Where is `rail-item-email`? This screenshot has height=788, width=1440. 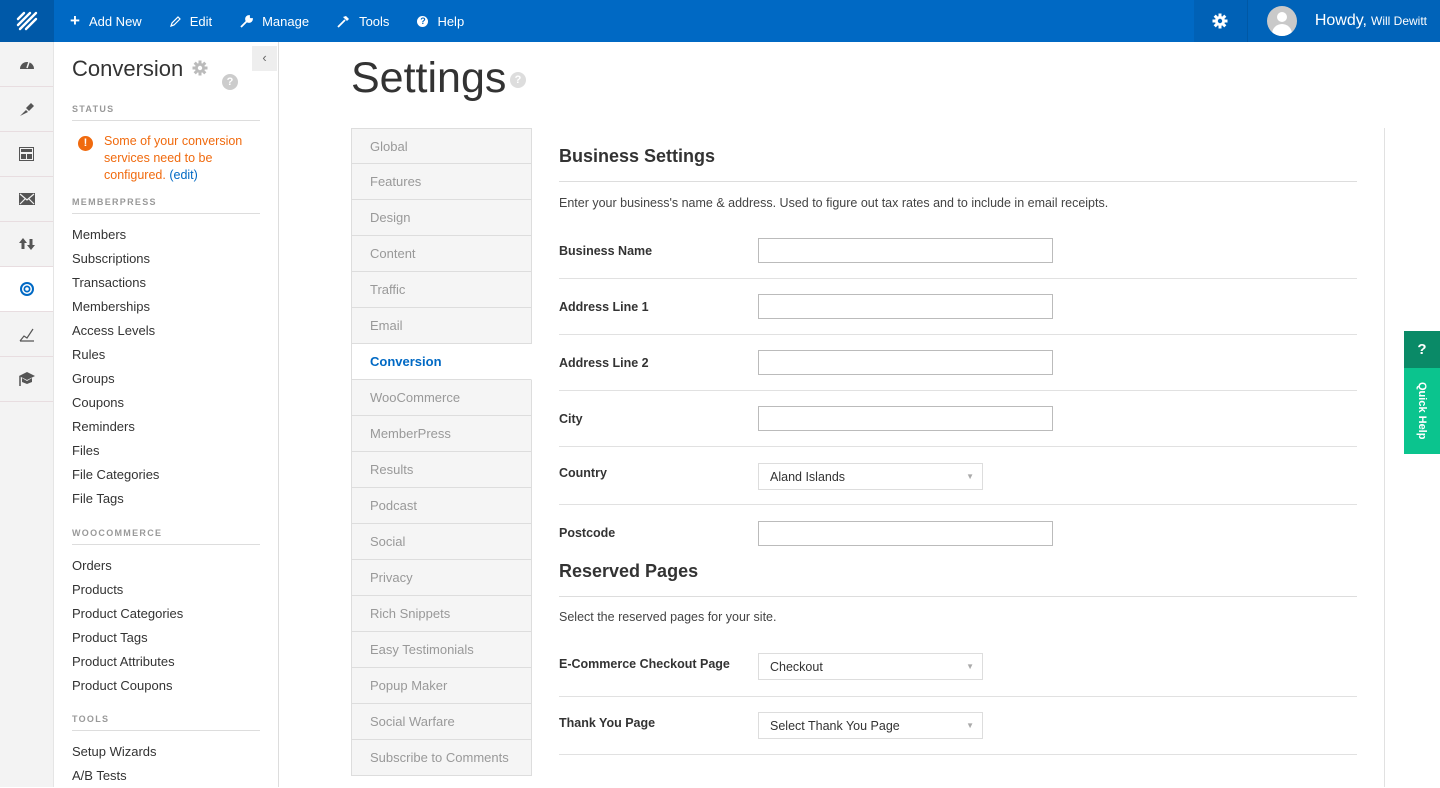
rail-item-email is located at coordinates (26, 199).